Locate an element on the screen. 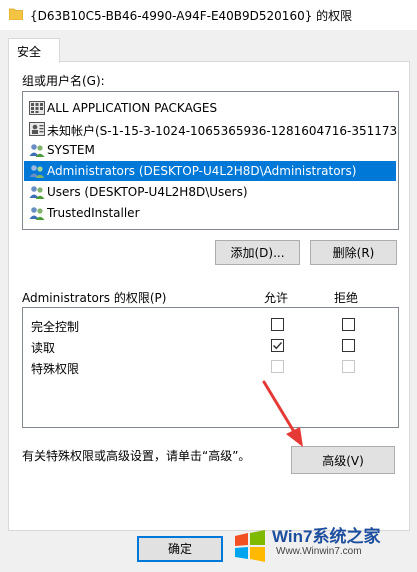  checkmark-icon is located at coordinates (278, 346).